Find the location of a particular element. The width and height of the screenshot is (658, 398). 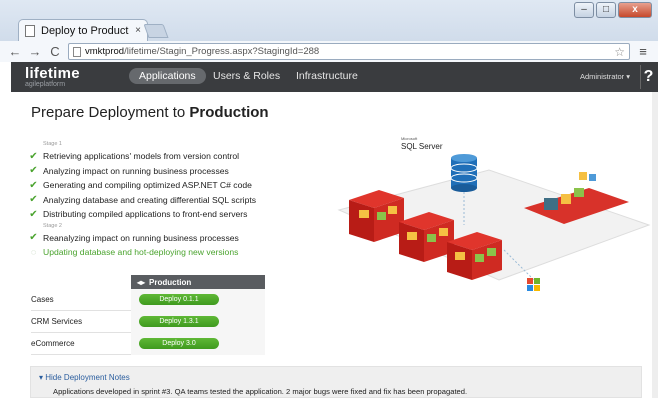

db-vendor-label: Microsoft is located at coordinates (409, 138).